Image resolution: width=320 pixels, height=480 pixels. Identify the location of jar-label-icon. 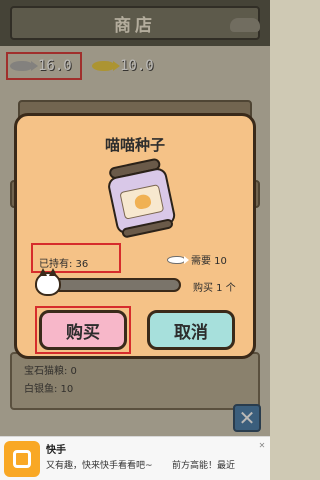
(142, 202).